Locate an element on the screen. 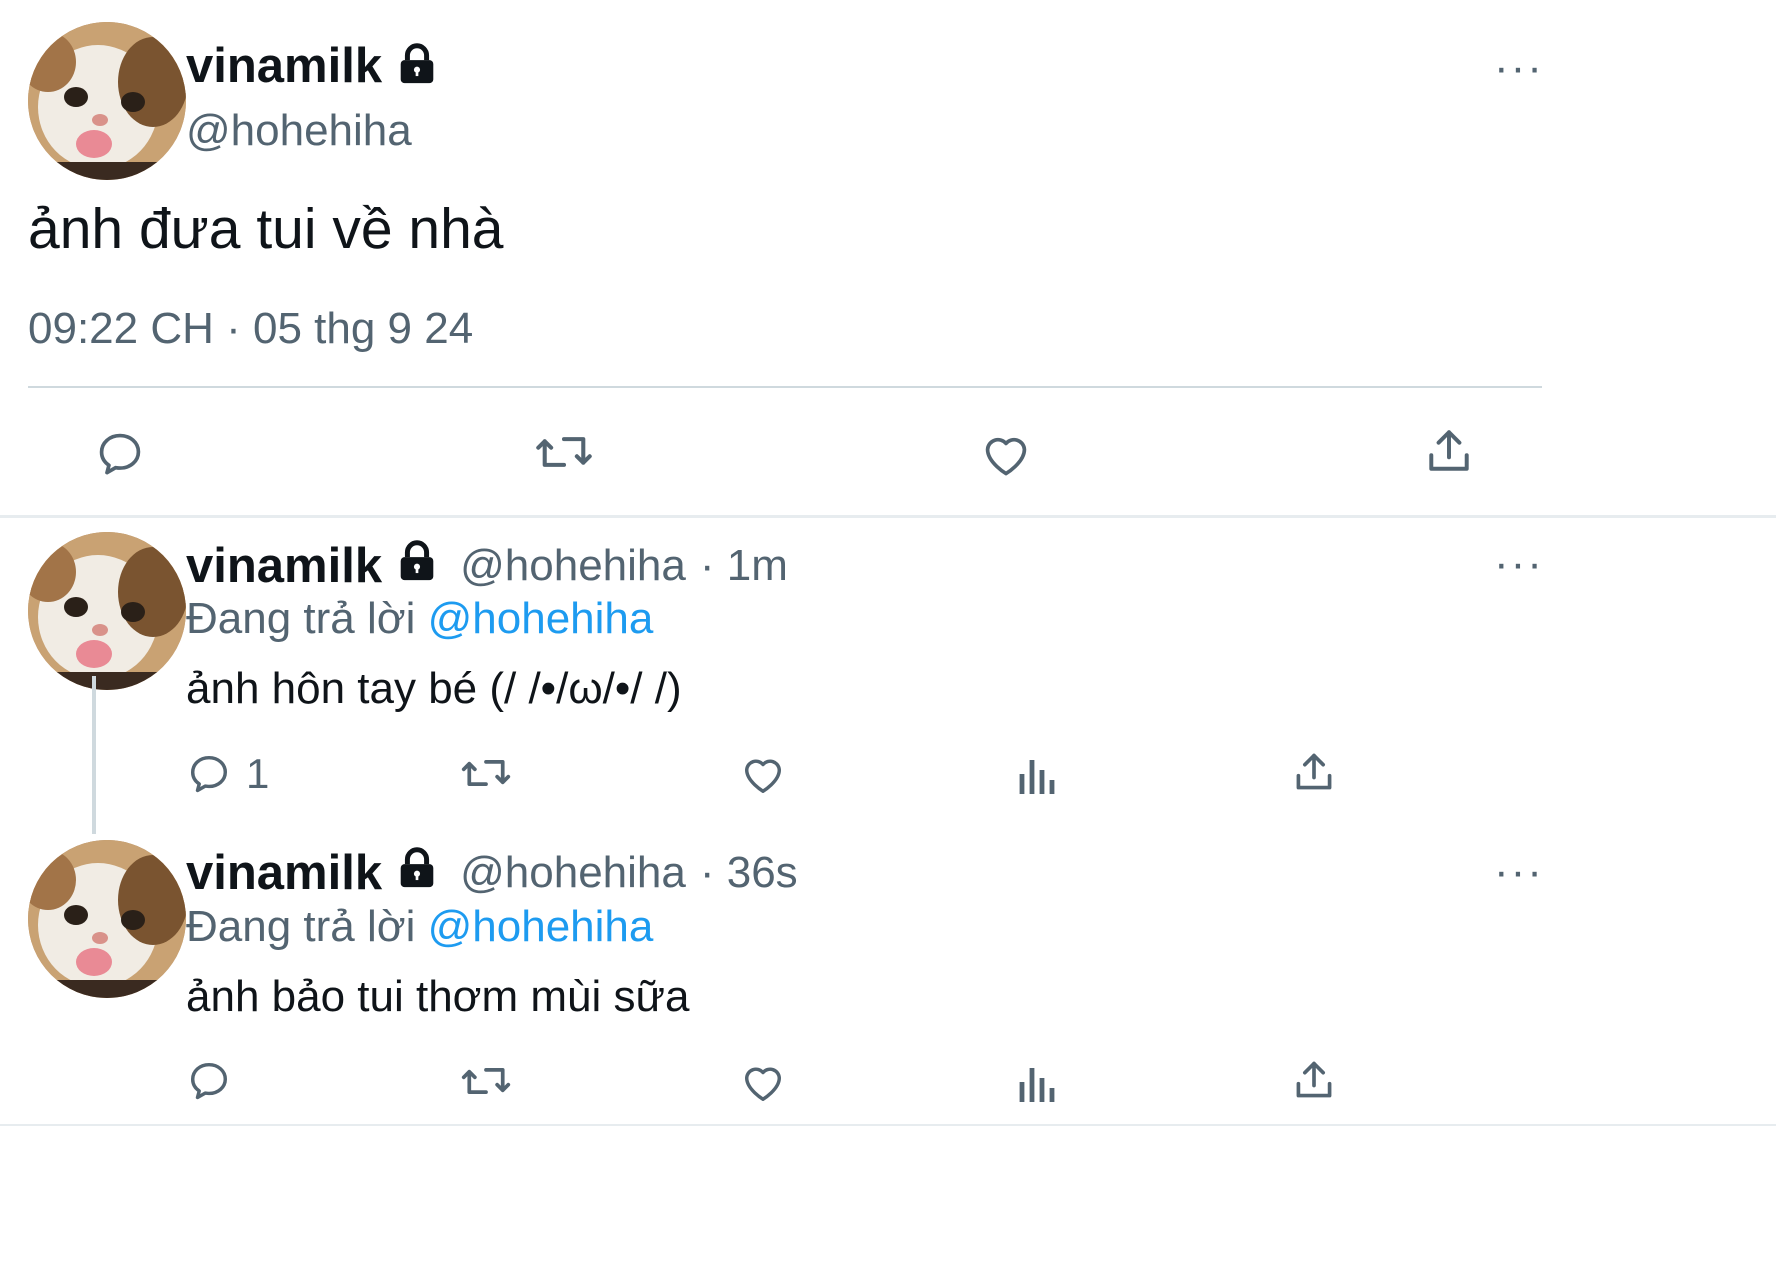  reply-button: 1 is located at coordinates (227, 774).